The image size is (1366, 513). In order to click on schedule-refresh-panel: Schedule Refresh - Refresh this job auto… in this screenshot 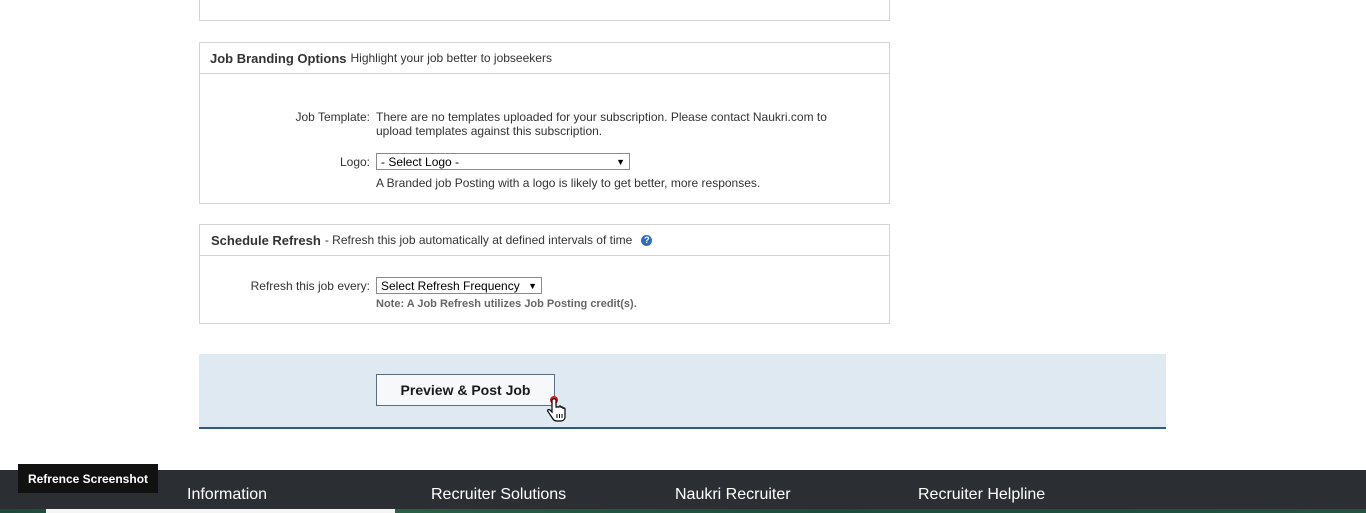, I will do `click(544, 274)`.